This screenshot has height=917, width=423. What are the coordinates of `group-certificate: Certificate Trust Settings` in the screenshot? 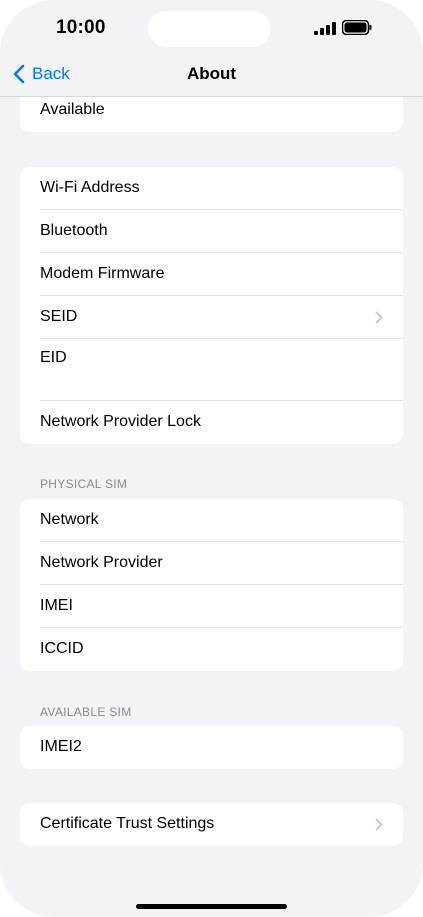 It's located at (211, 824).